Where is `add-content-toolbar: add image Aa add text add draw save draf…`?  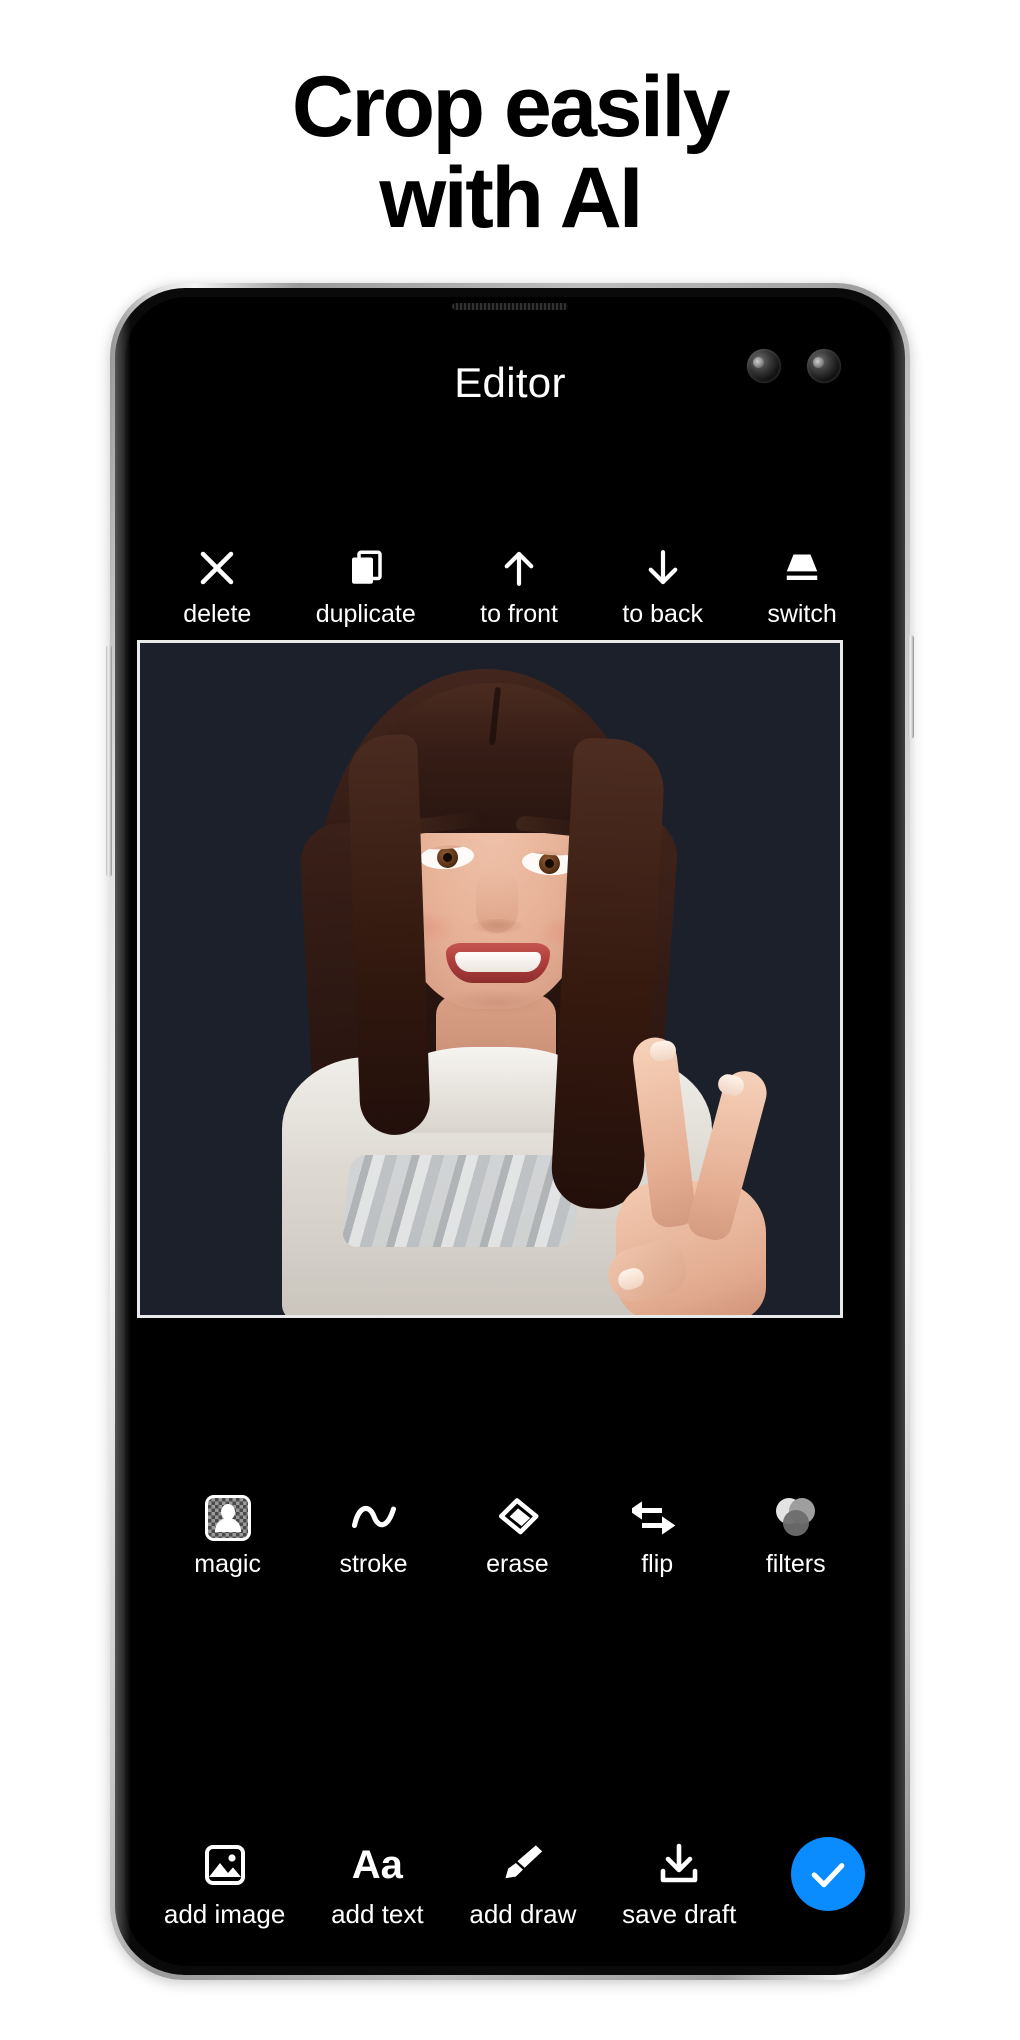
add-content-toolbar: add image Aa add text add draw save draf… is located at coordinates (510, 1885).